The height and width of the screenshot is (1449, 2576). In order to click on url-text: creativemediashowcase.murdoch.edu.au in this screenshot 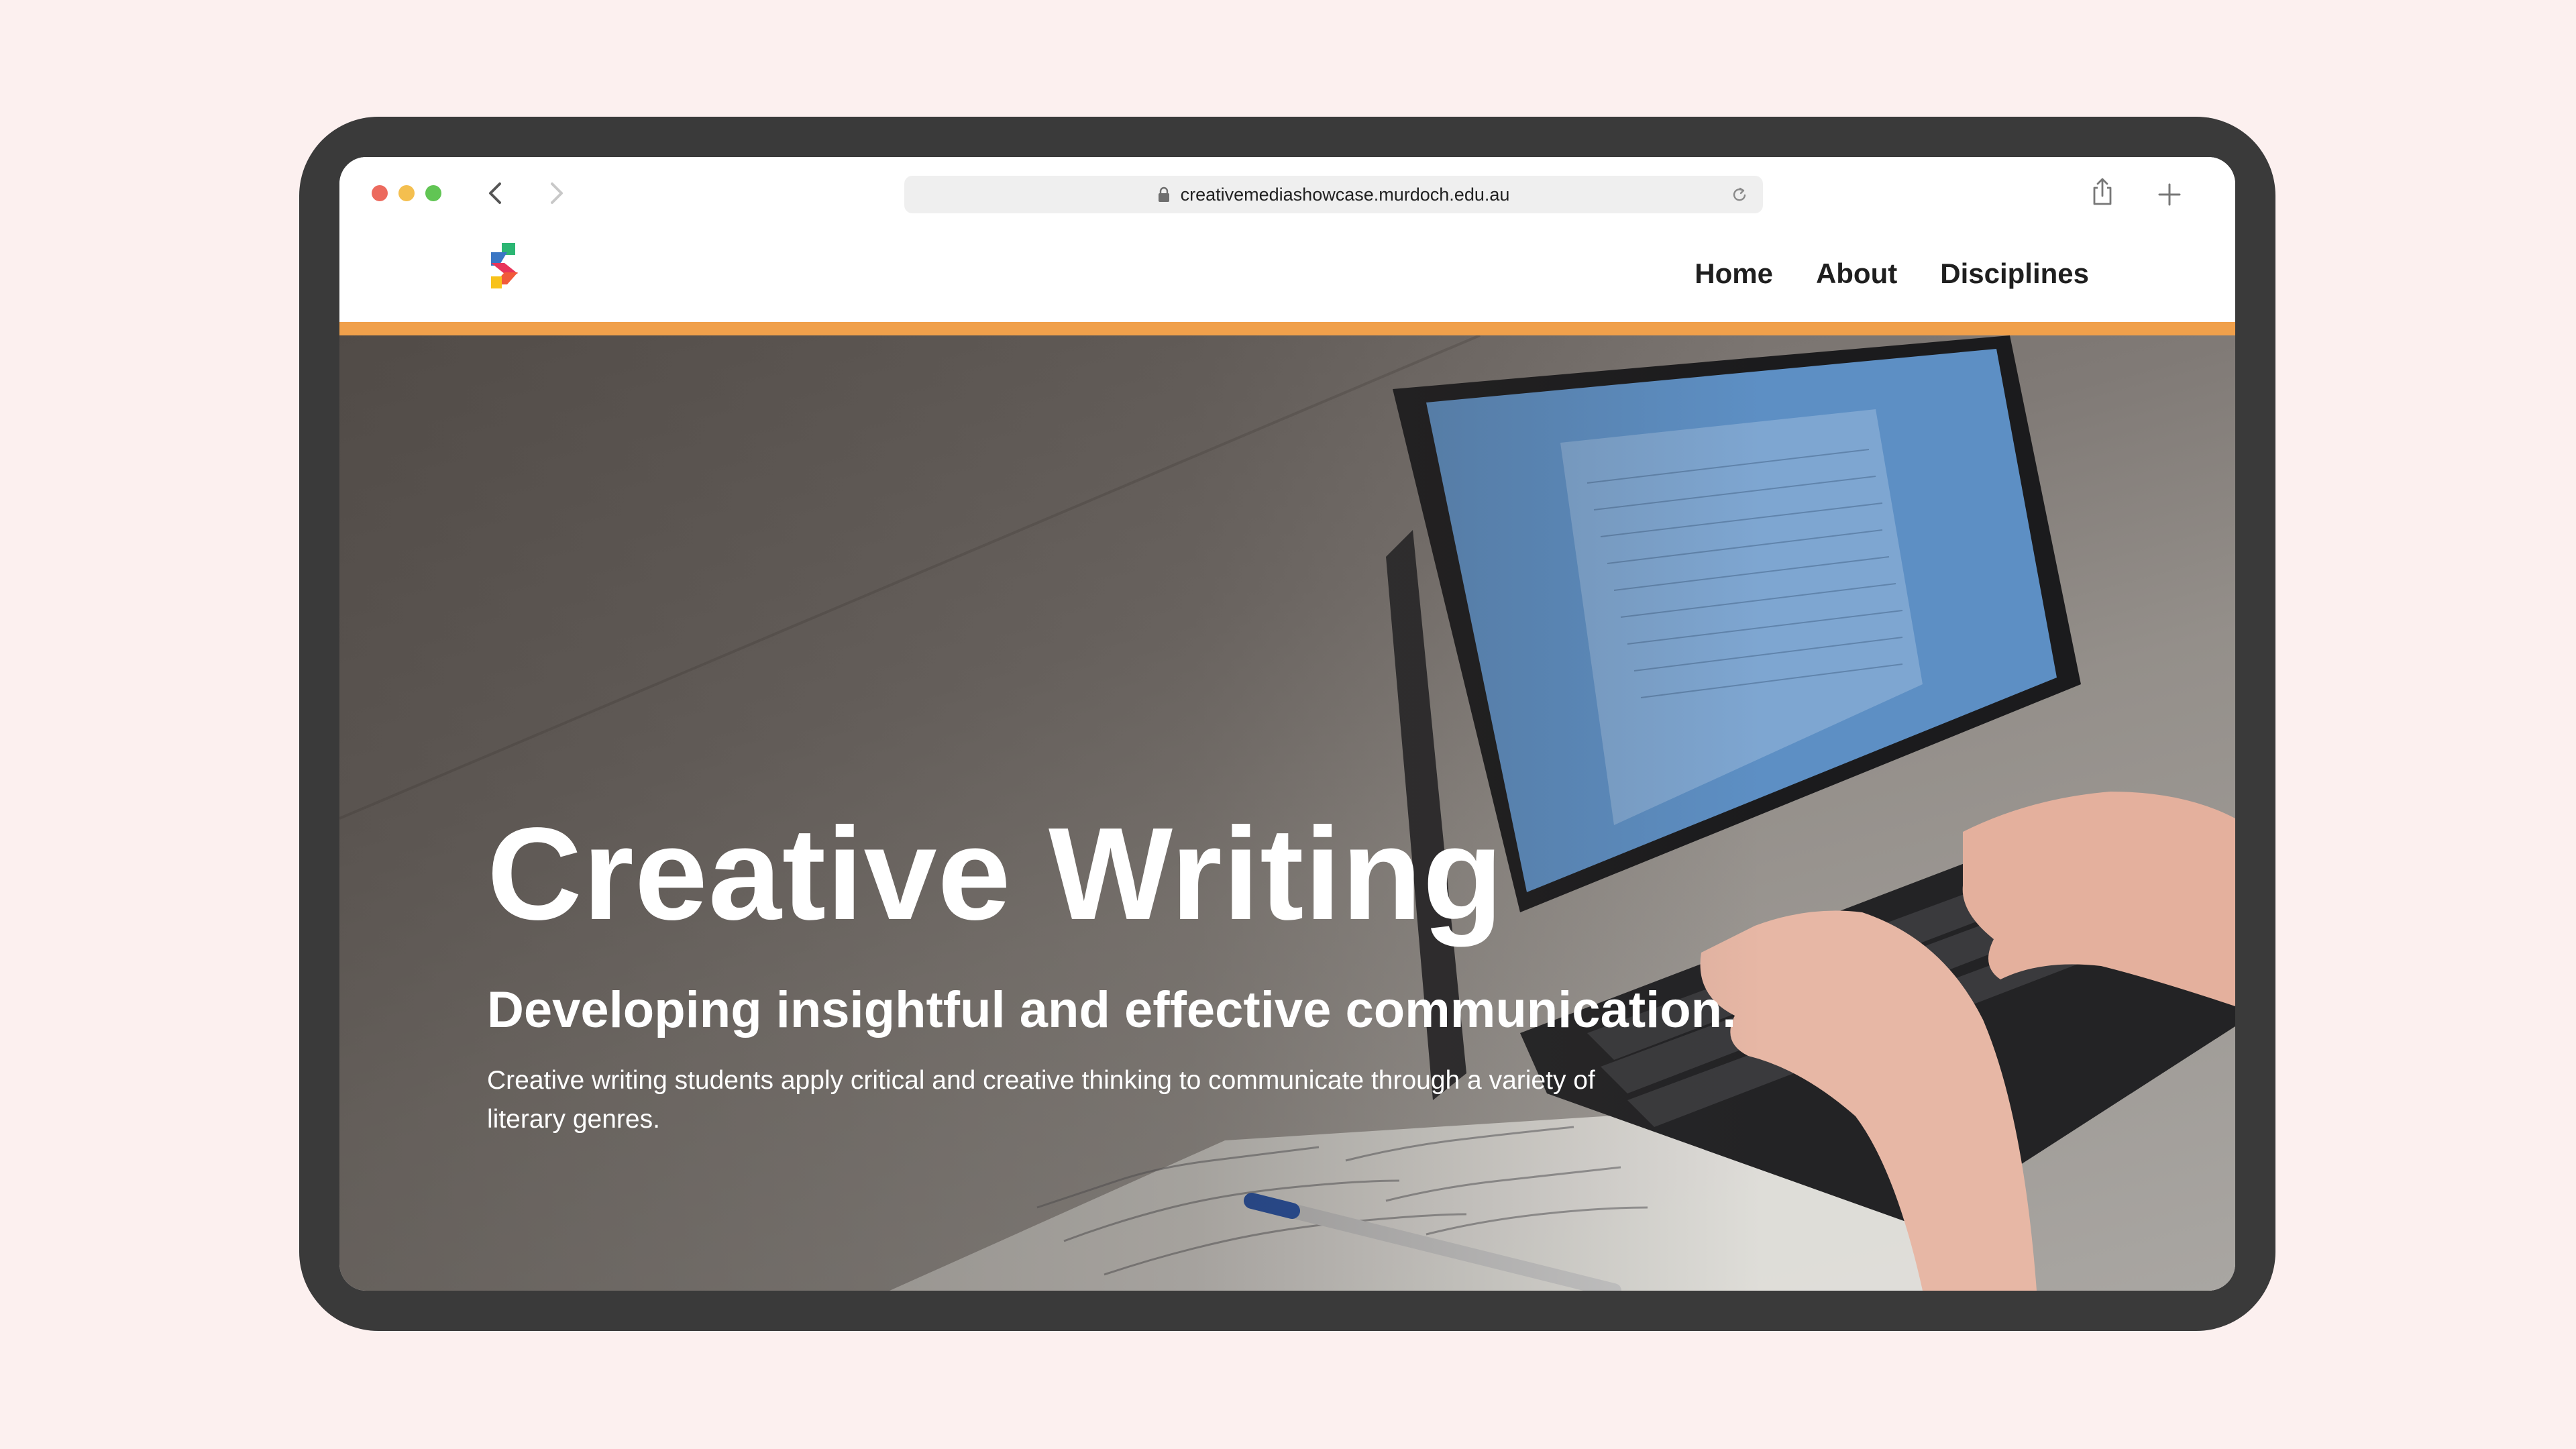, I will do `click(1345, 194)`.